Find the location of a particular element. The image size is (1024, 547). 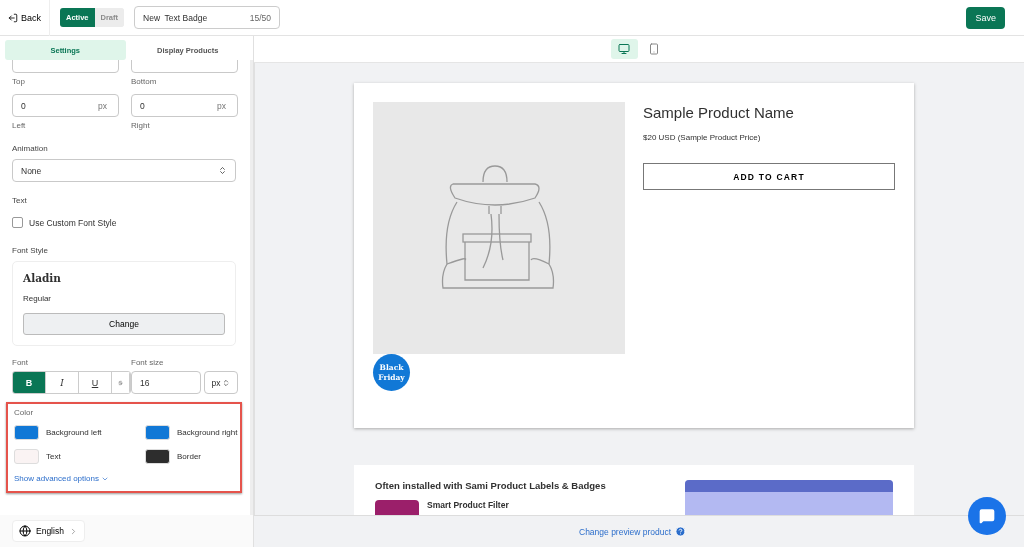

field-label: Right is located at coordinates (141, 125).